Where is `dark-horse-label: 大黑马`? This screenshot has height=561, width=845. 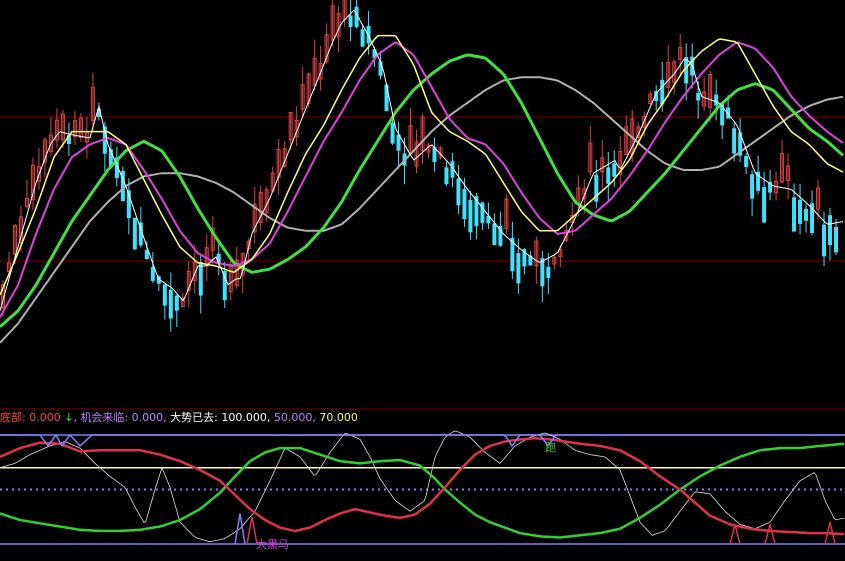
dark-horse-label: 大黑马 is located at coordinates (272, 544).